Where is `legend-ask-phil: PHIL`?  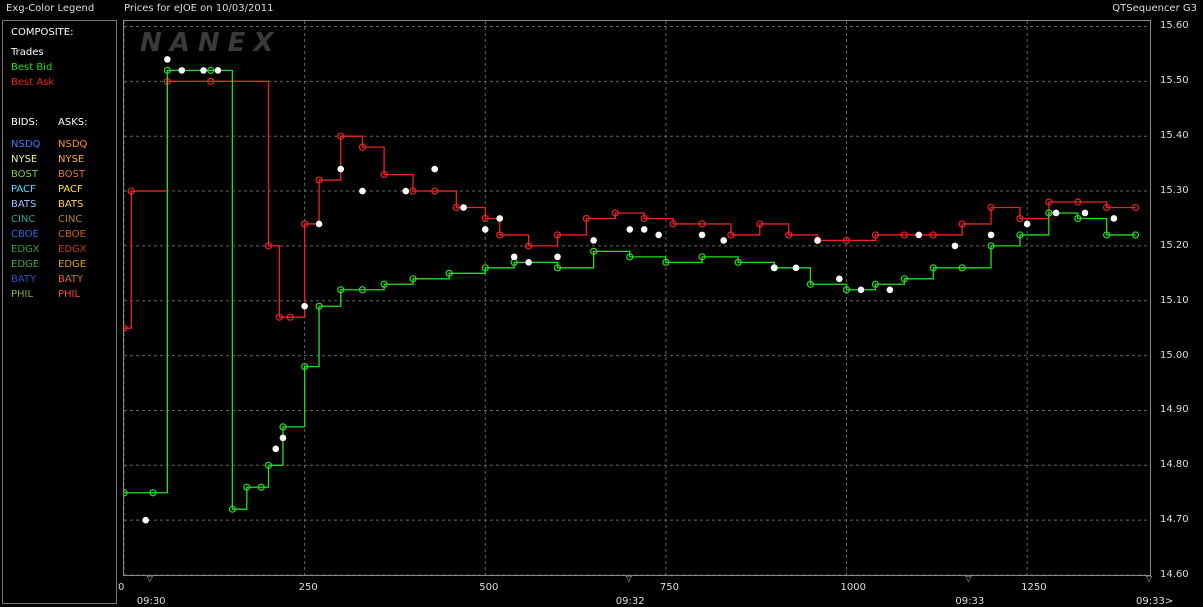 legend-ask-phil: PHIL is located at coordinates (69, 294).